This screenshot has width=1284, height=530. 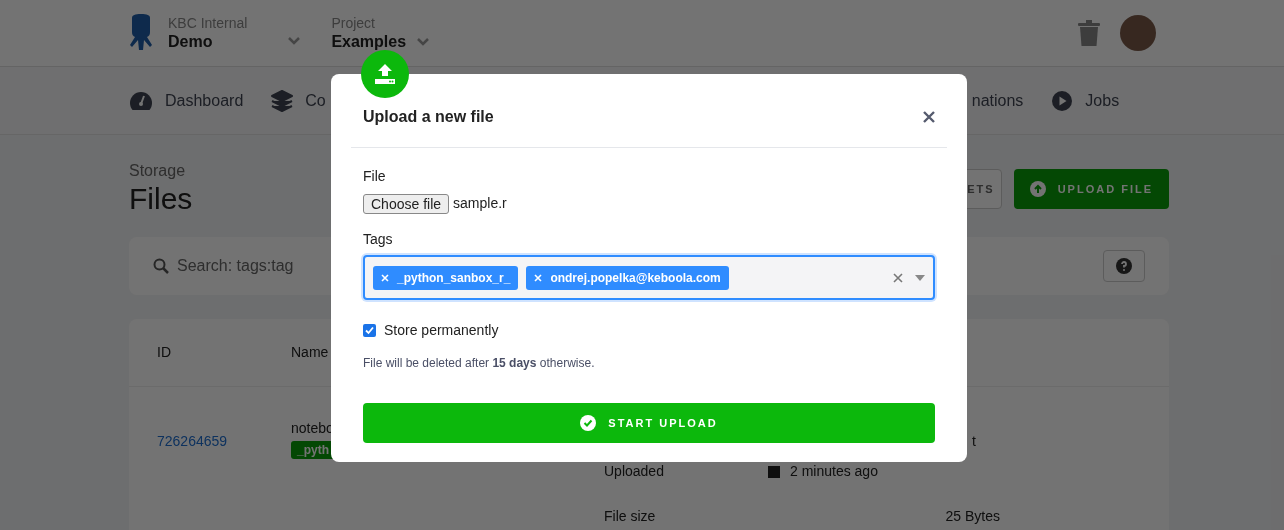 What do you see at coordinates (1037, 189) in the screenshot?
I see `arrow-up-circle-icon` at bounding box center [1037, 189].